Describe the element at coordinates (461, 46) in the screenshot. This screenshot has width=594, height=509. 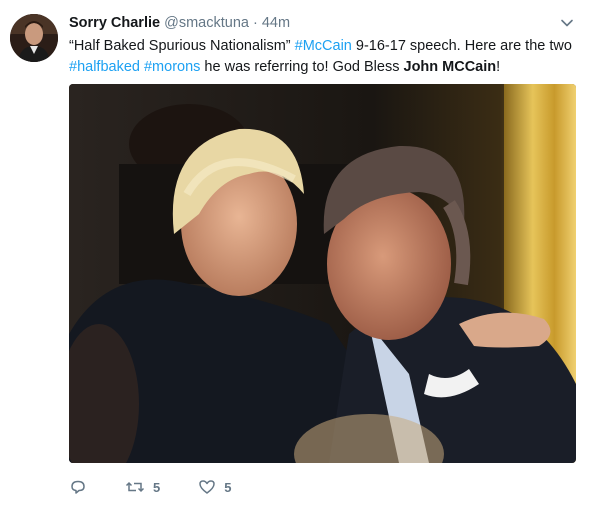
I see `tweet-text-segment: 9-16-17 speech. Here are the two` at that location.